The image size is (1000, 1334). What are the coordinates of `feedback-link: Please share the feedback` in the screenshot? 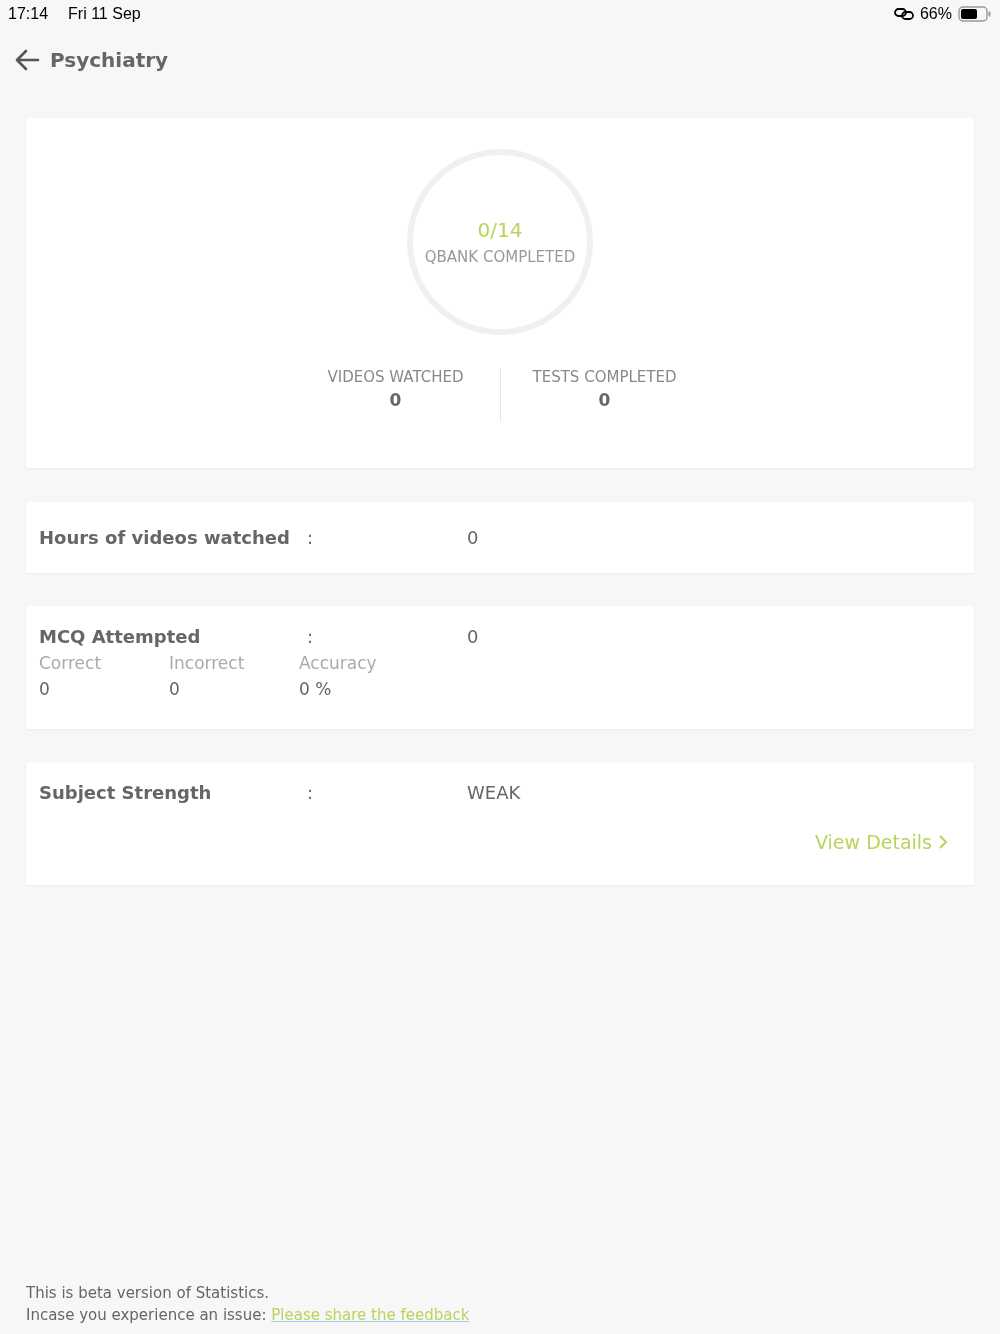 It's located at (370, 1315).